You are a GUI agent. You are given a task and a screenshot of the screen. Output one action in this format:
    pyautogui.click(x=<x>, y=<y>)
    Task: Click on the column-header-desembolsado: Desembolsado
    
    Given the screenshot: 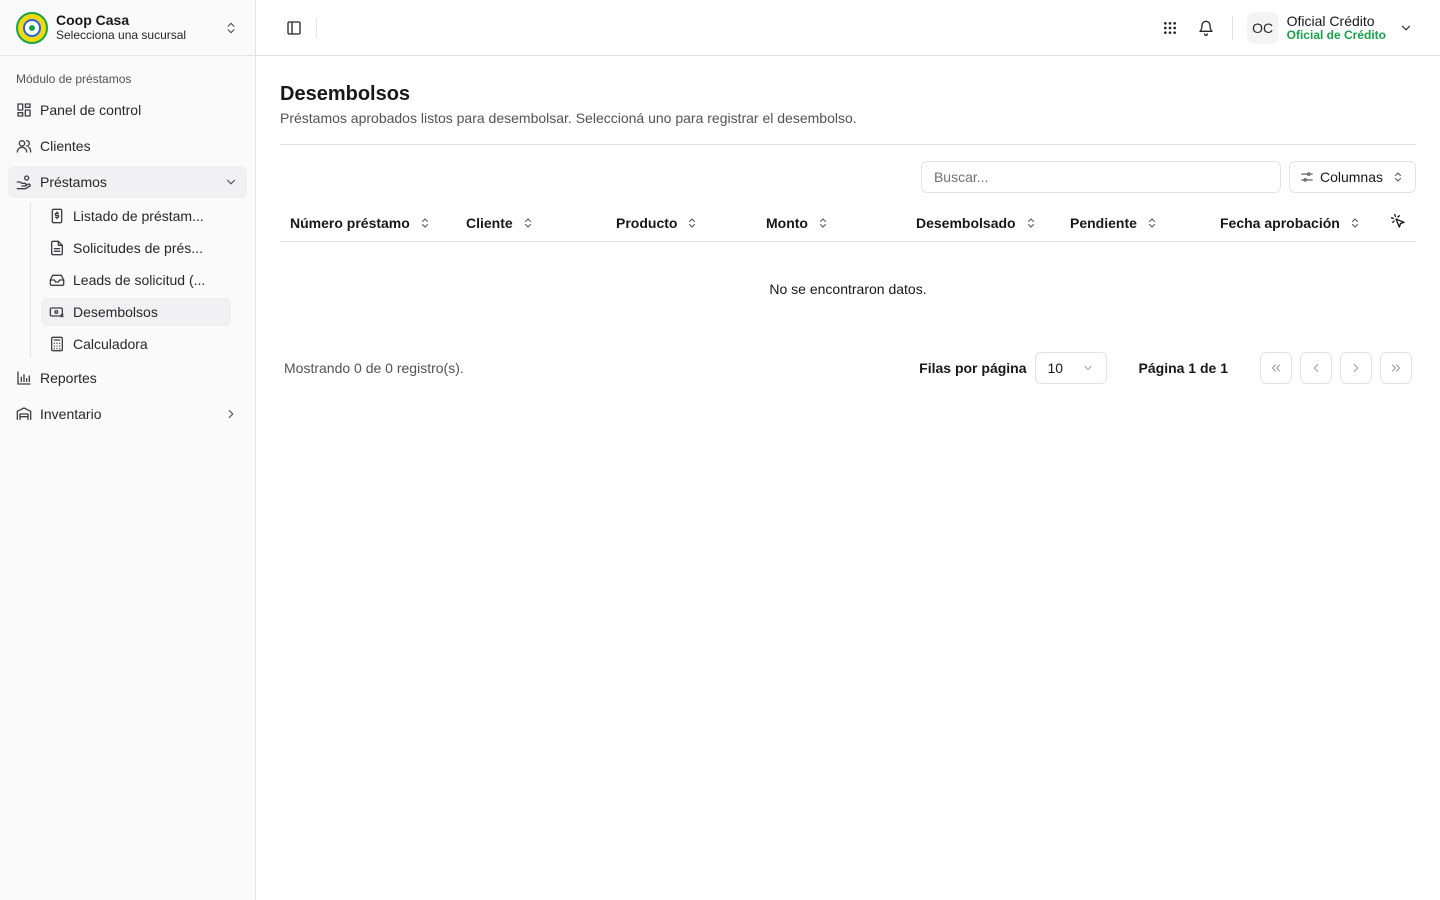 What is the action you would take?
    pyautogui.click(x=977, y=223)
    